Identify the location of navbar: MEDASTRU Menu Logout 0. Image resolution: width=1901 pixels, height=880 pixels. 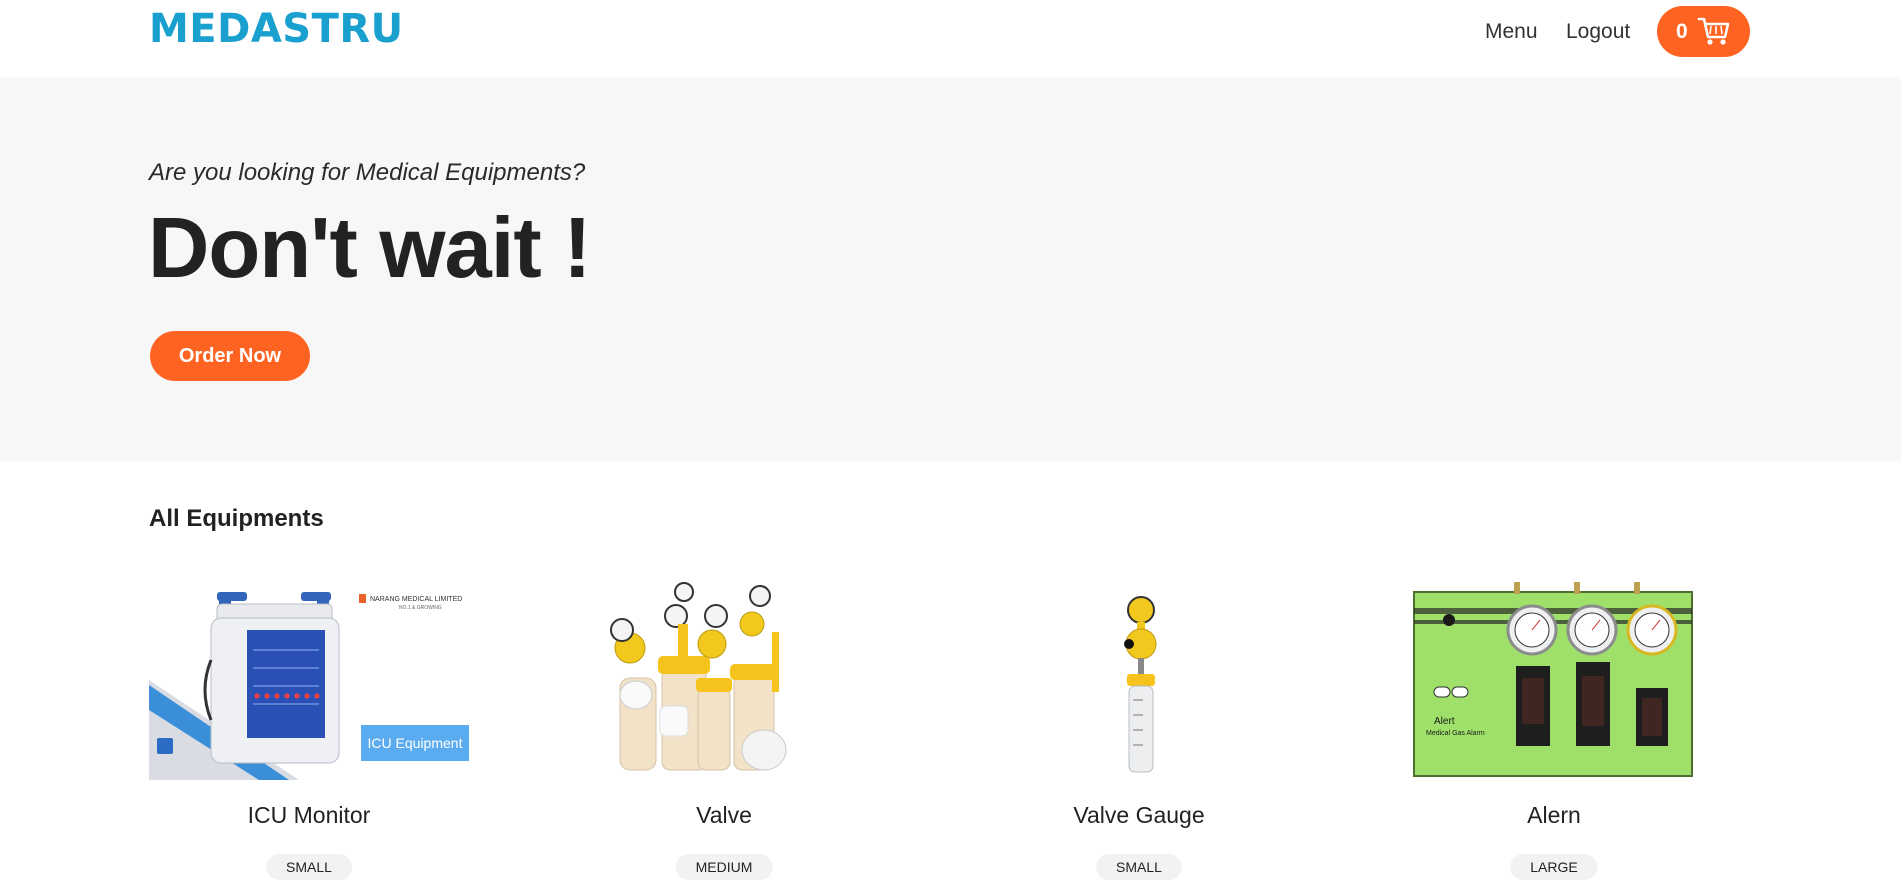
(950, 38).